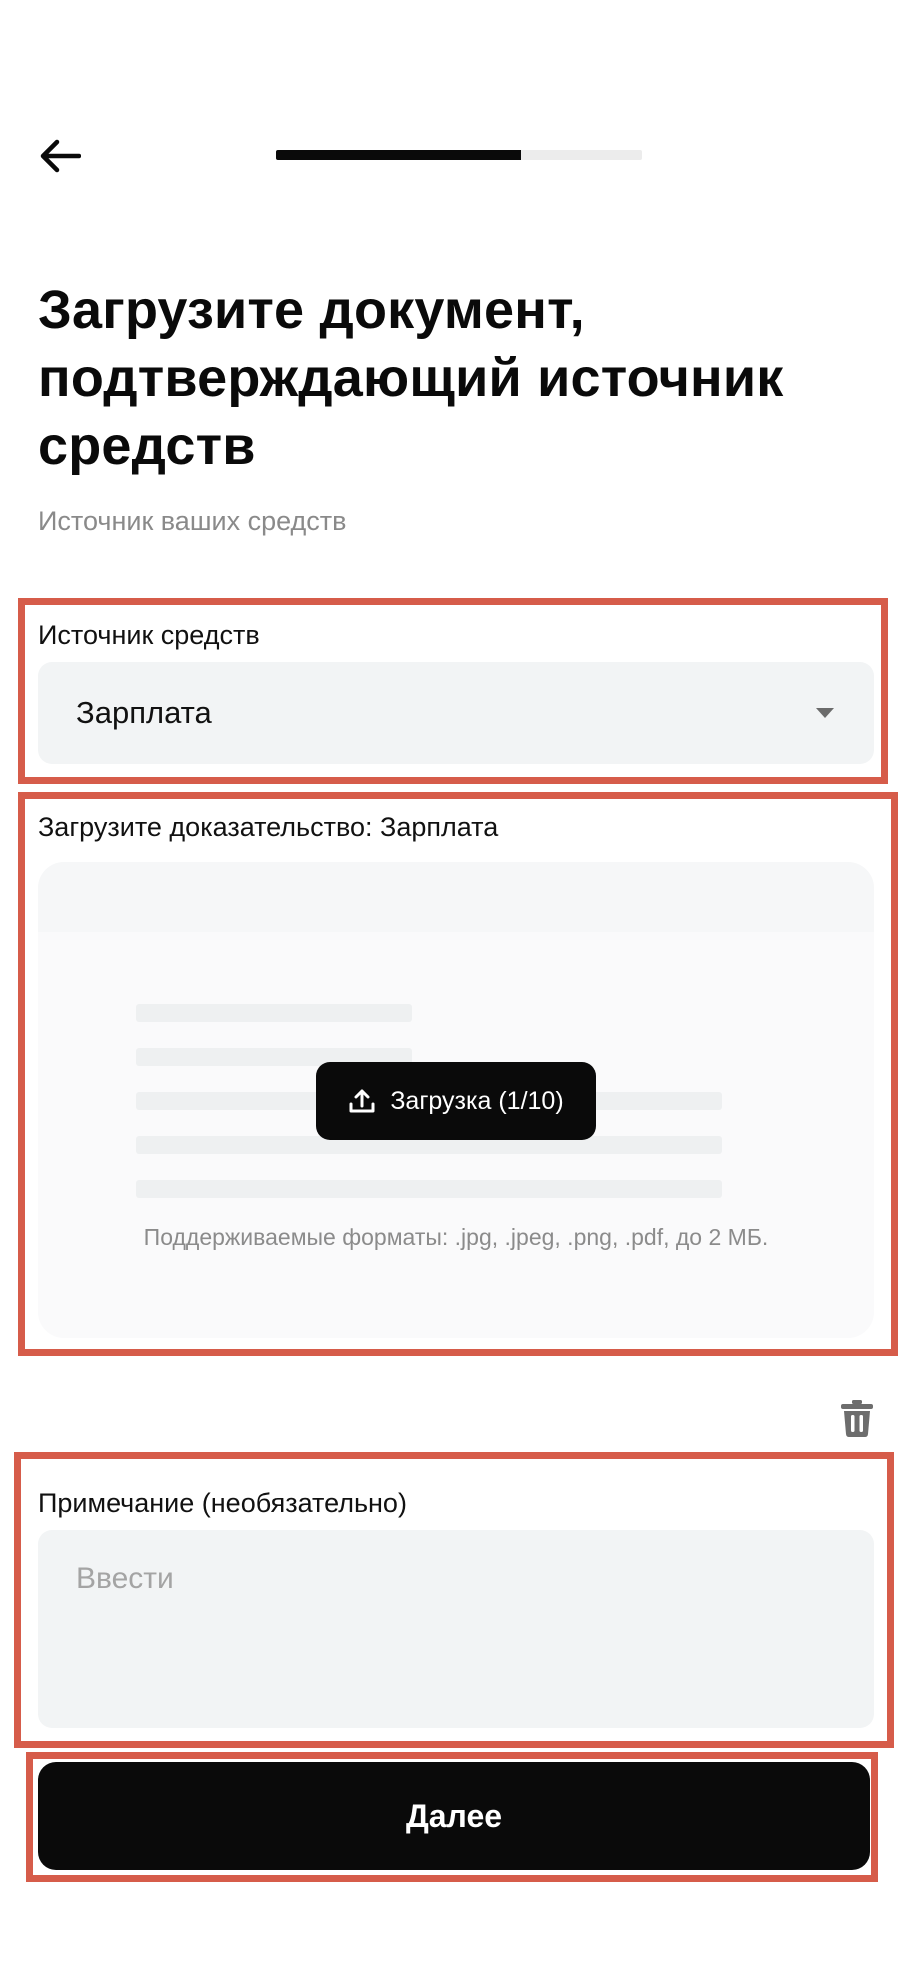 This screenshot has width=914, height=1978. What do you see at coordinates (456, 897) in the screenshot?
I see `upload-area-top` at bounding box center [456, 897].